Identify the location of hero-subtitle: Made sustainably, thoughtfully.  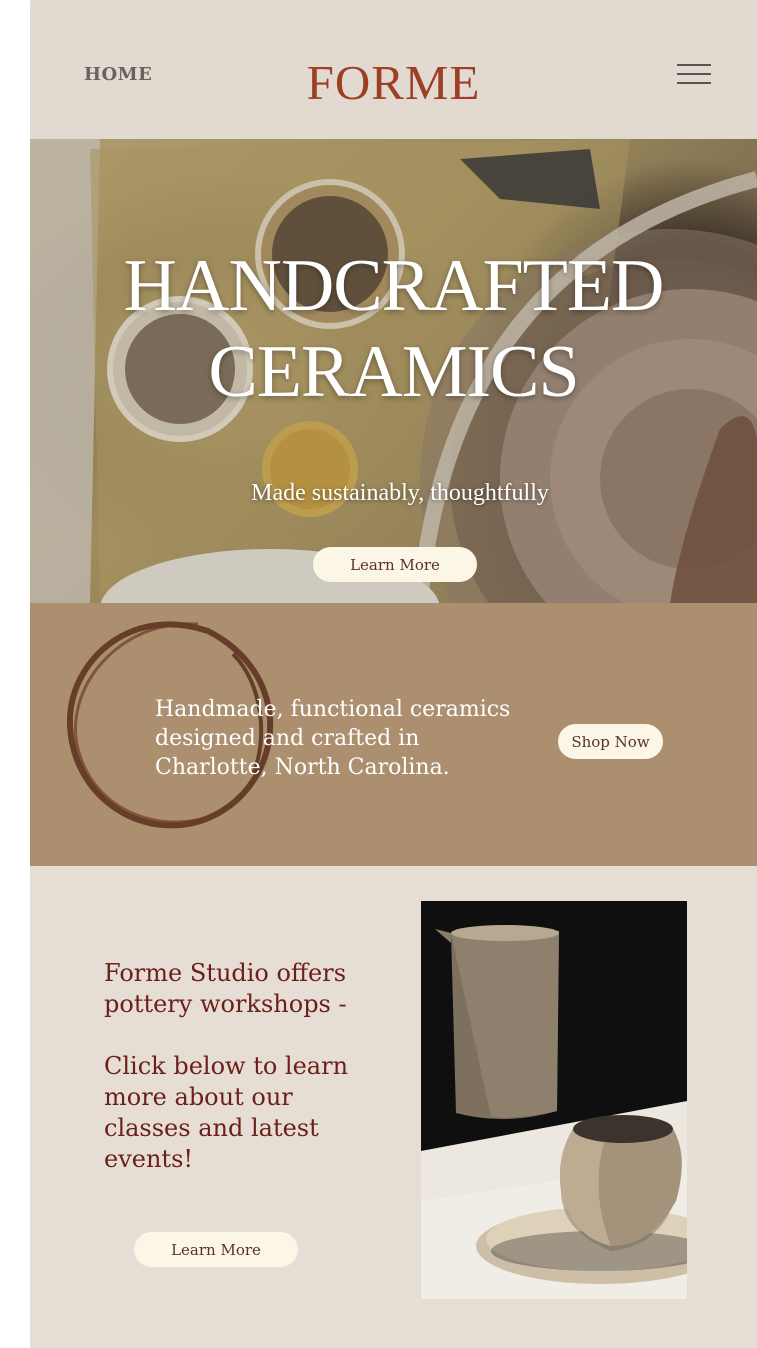
(400, 493).